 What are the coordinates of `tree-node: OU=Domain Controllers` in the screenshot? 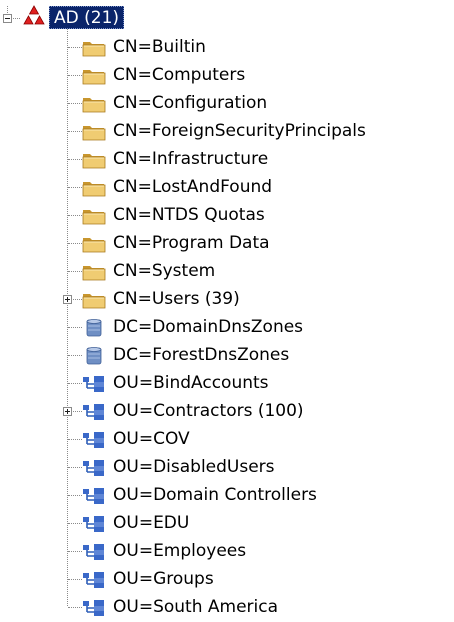 It's located at (227, 496).